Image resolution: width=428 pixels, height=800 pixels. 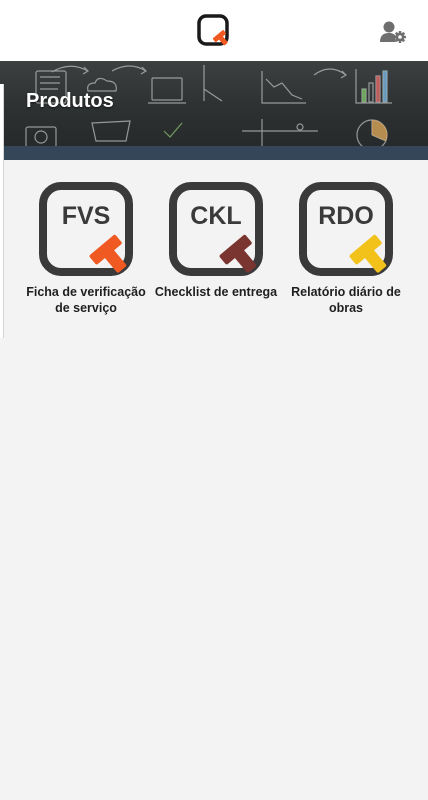 I want to click on ckl-icon: CKL, so click(x=216, y=229).